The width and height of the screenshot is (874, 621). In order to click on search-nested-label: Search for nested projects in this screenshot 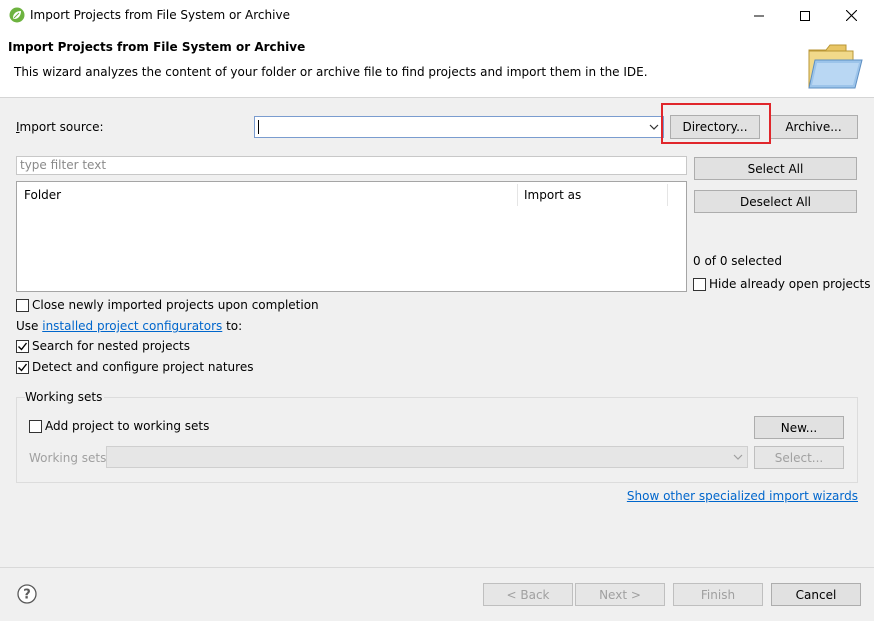, I will do `click(111, 346)`.